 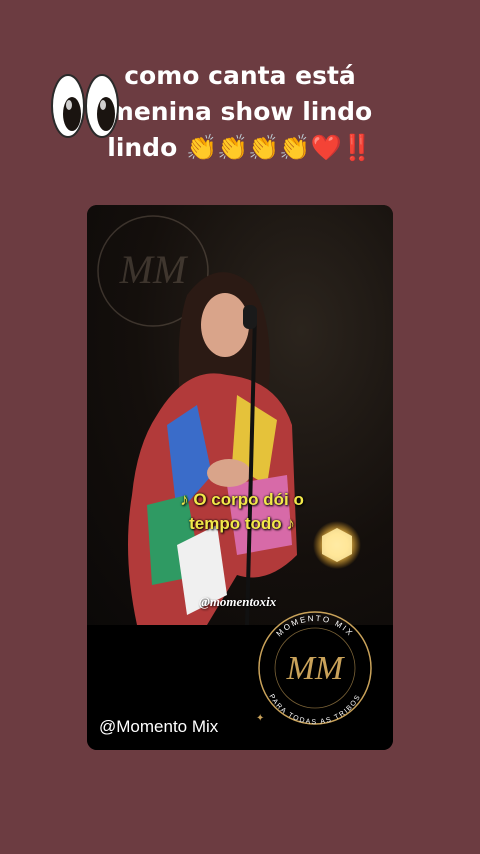 I want to click on logo-ring-bottom: PARA TODAS AS TRIBOS, so click(x=314, y=709).